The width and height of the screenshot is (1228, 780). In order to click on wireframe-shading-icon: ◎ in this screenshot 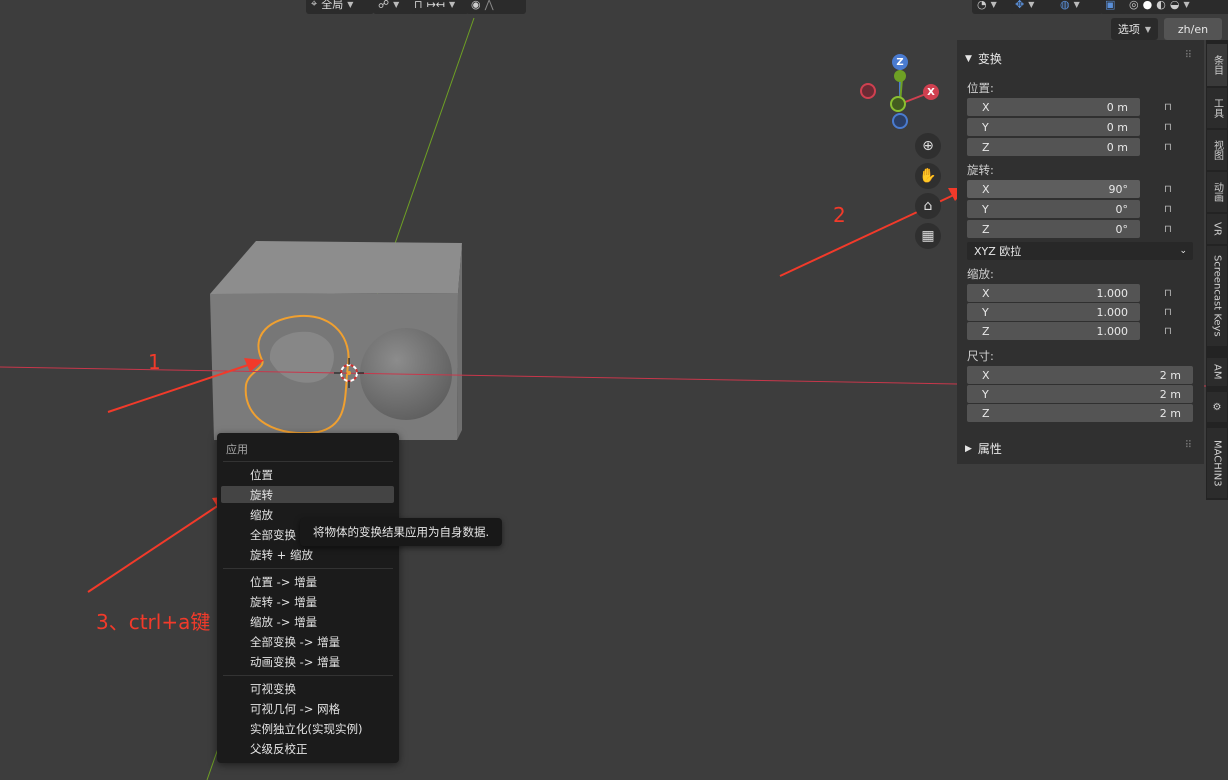, I will do `click(1134, 5)`.